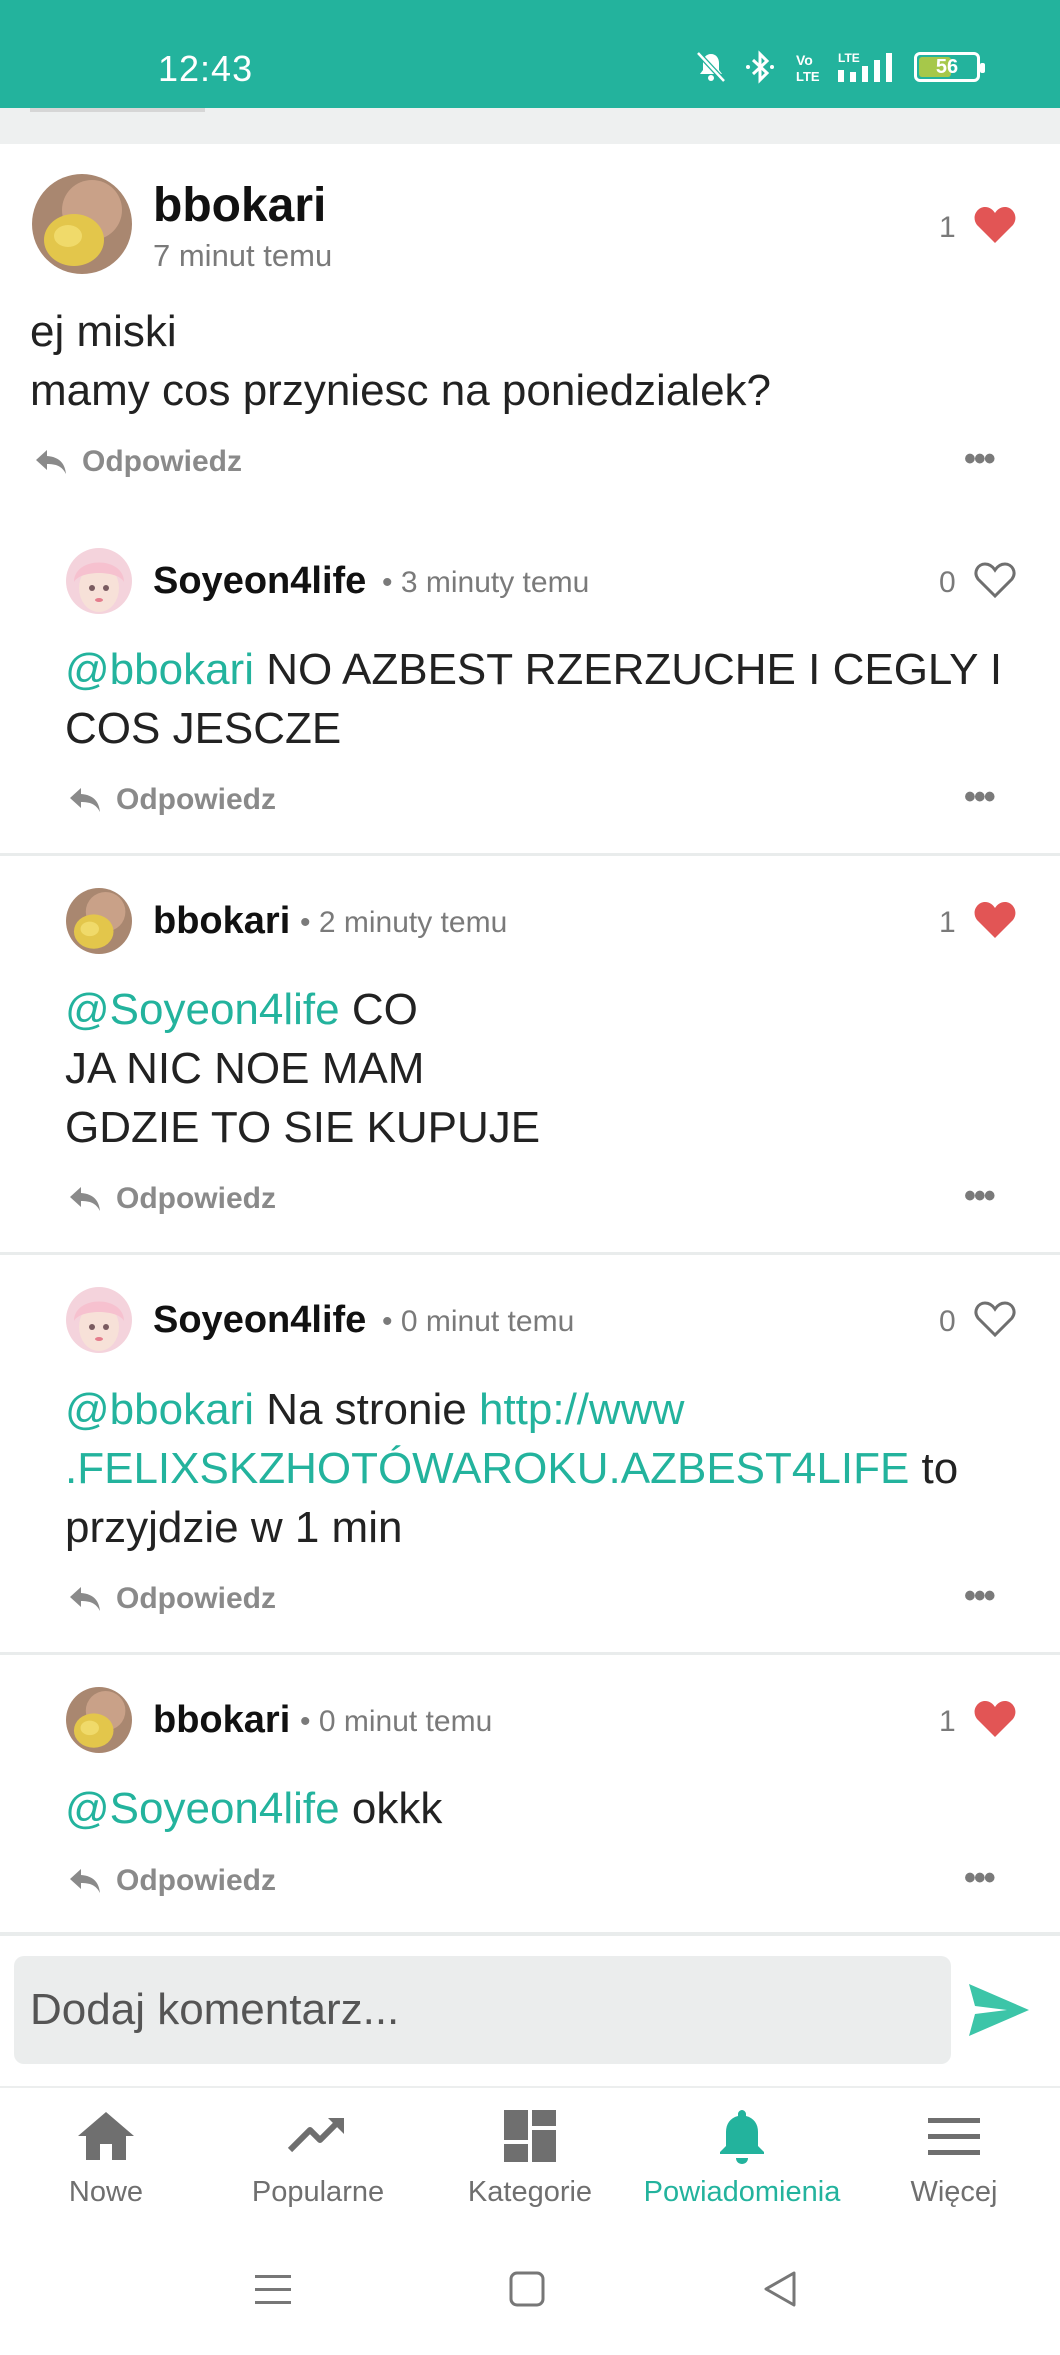 The width and height of the screenshot is (1060, 2355). I want to click on comment-text: @Soyeon4life okkk, so click(254, 1808).